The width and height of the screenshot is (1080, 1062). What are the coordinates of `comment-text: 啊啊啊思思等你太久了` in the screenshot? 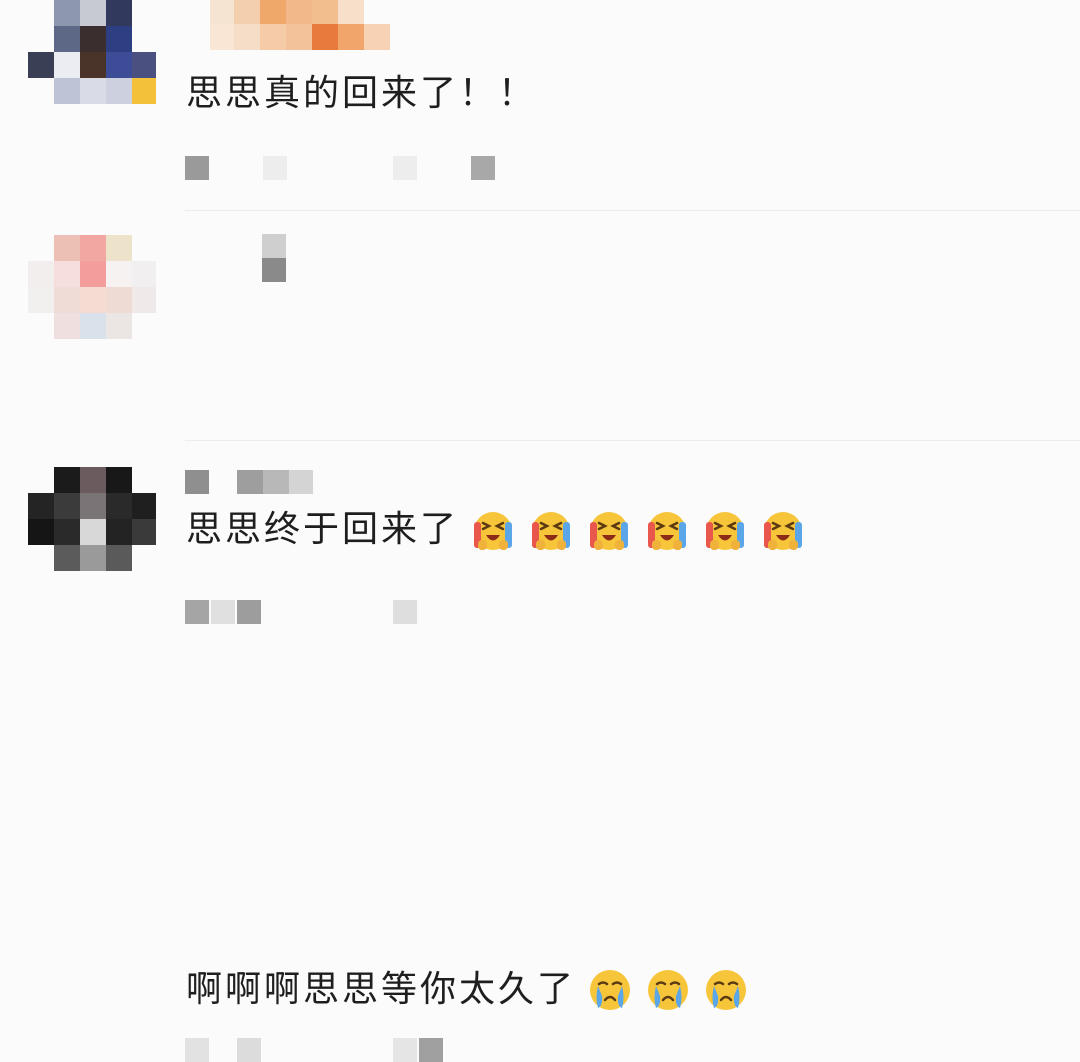 It's located at (468, 990).